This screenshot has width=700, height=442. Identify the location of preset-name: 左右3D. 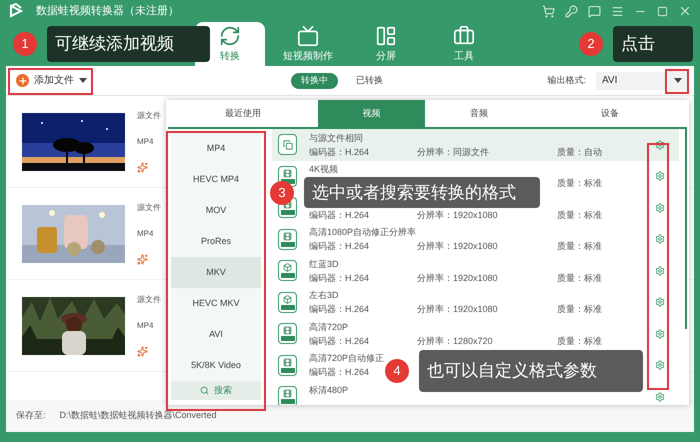
(324, 295).